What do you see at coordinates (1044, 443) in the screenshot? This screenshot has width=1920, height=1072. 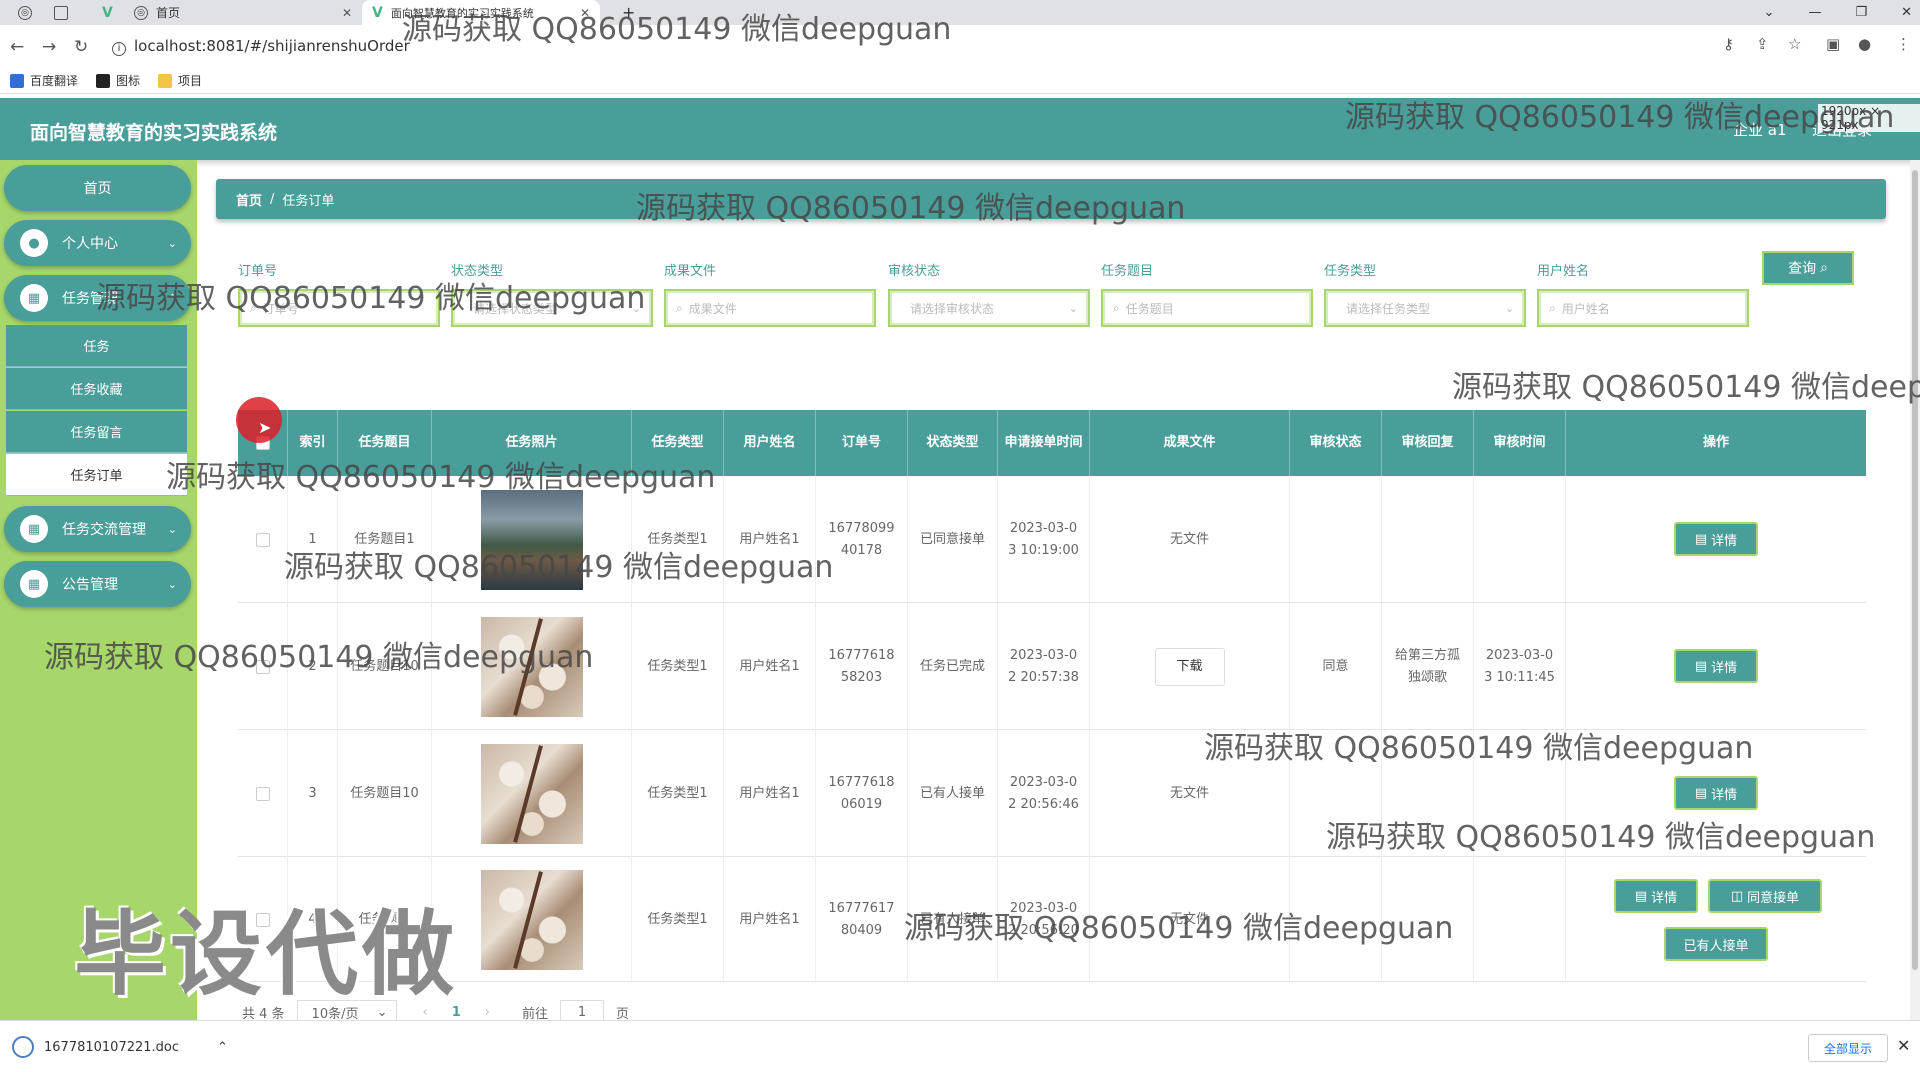 I see `th-apply-time: 申请接单时间` at bounding box center [1044, 443].